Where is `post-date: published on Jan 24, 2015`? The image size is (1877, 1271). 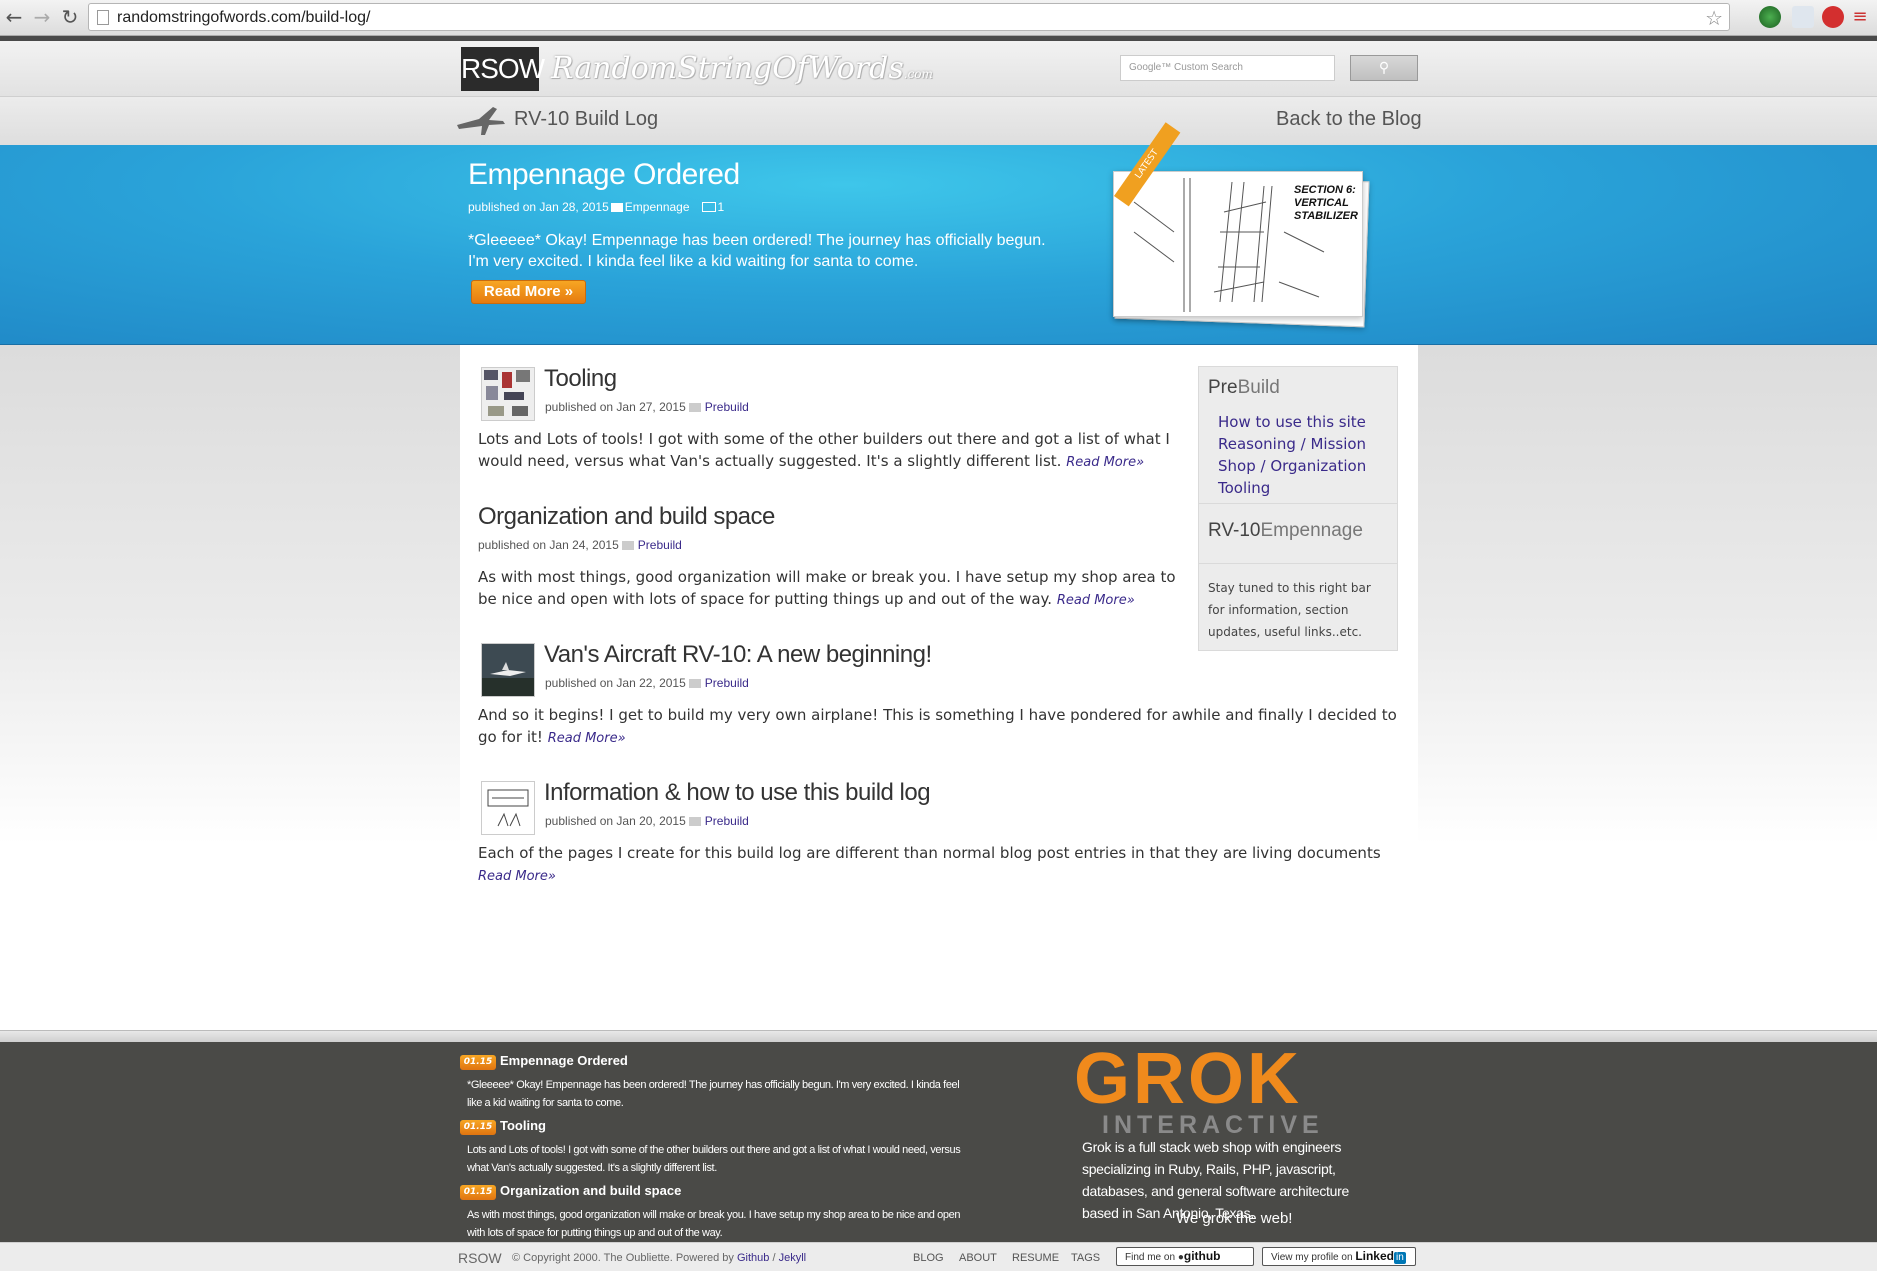 post-date: published on Jan 24, 2015 is located at coordinates (548, 545).